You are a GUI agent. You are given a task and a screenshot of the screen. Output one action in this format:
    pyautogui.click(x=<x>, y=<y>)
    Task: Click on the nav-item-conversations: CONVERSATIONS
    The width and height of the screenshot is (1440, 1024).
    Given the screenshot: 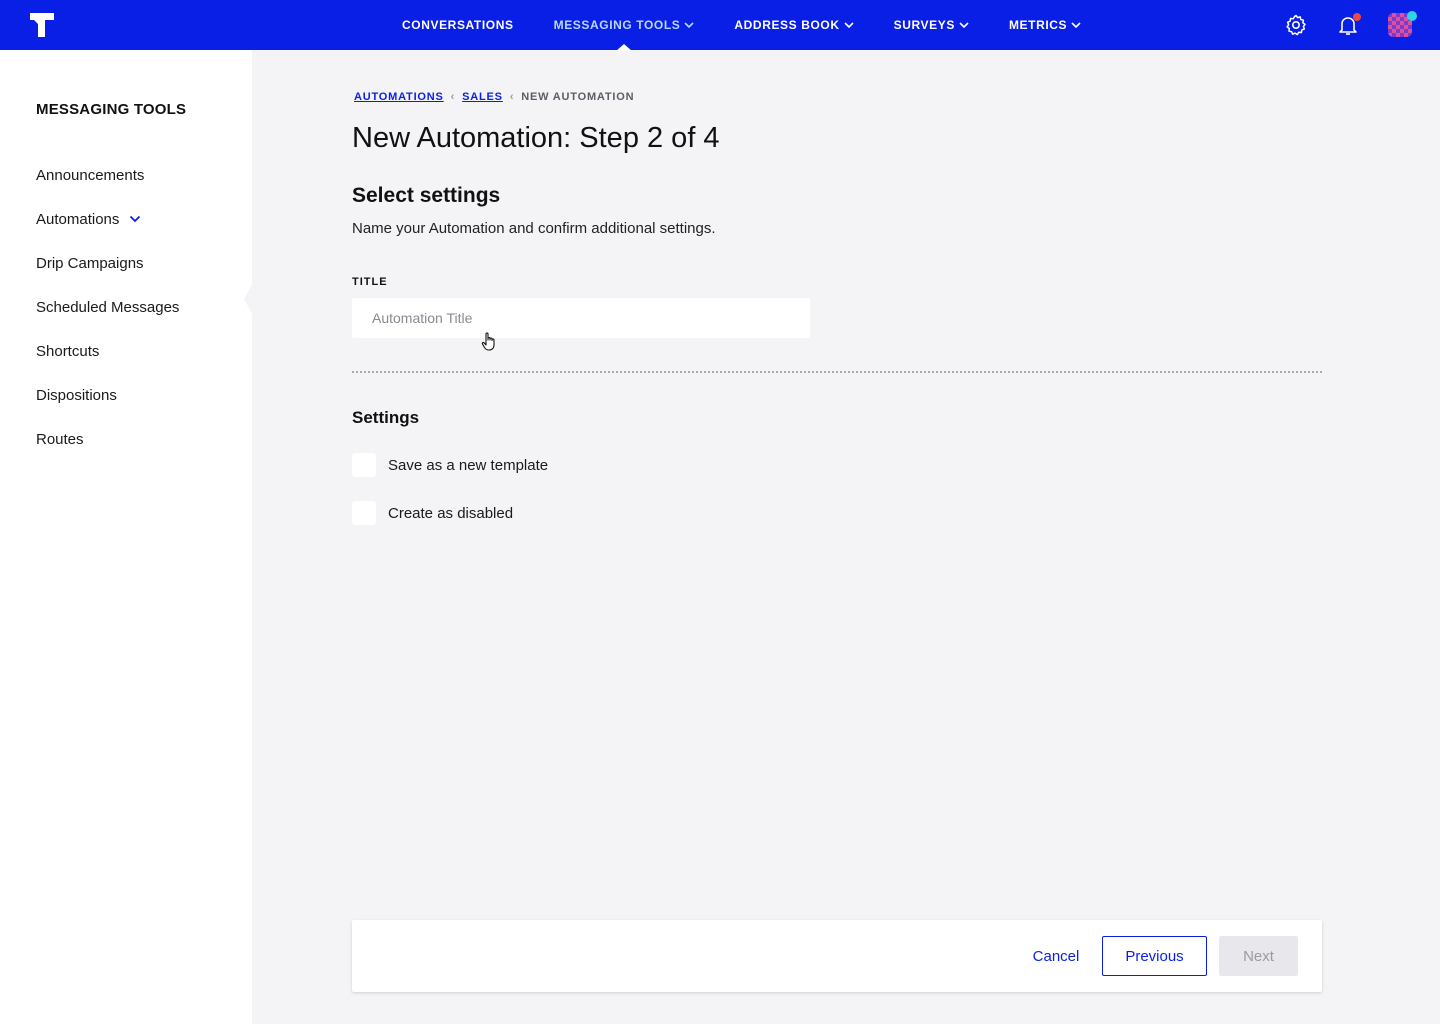 What is the action you would take?
    pyautogui.click(x=458, y=25)
    